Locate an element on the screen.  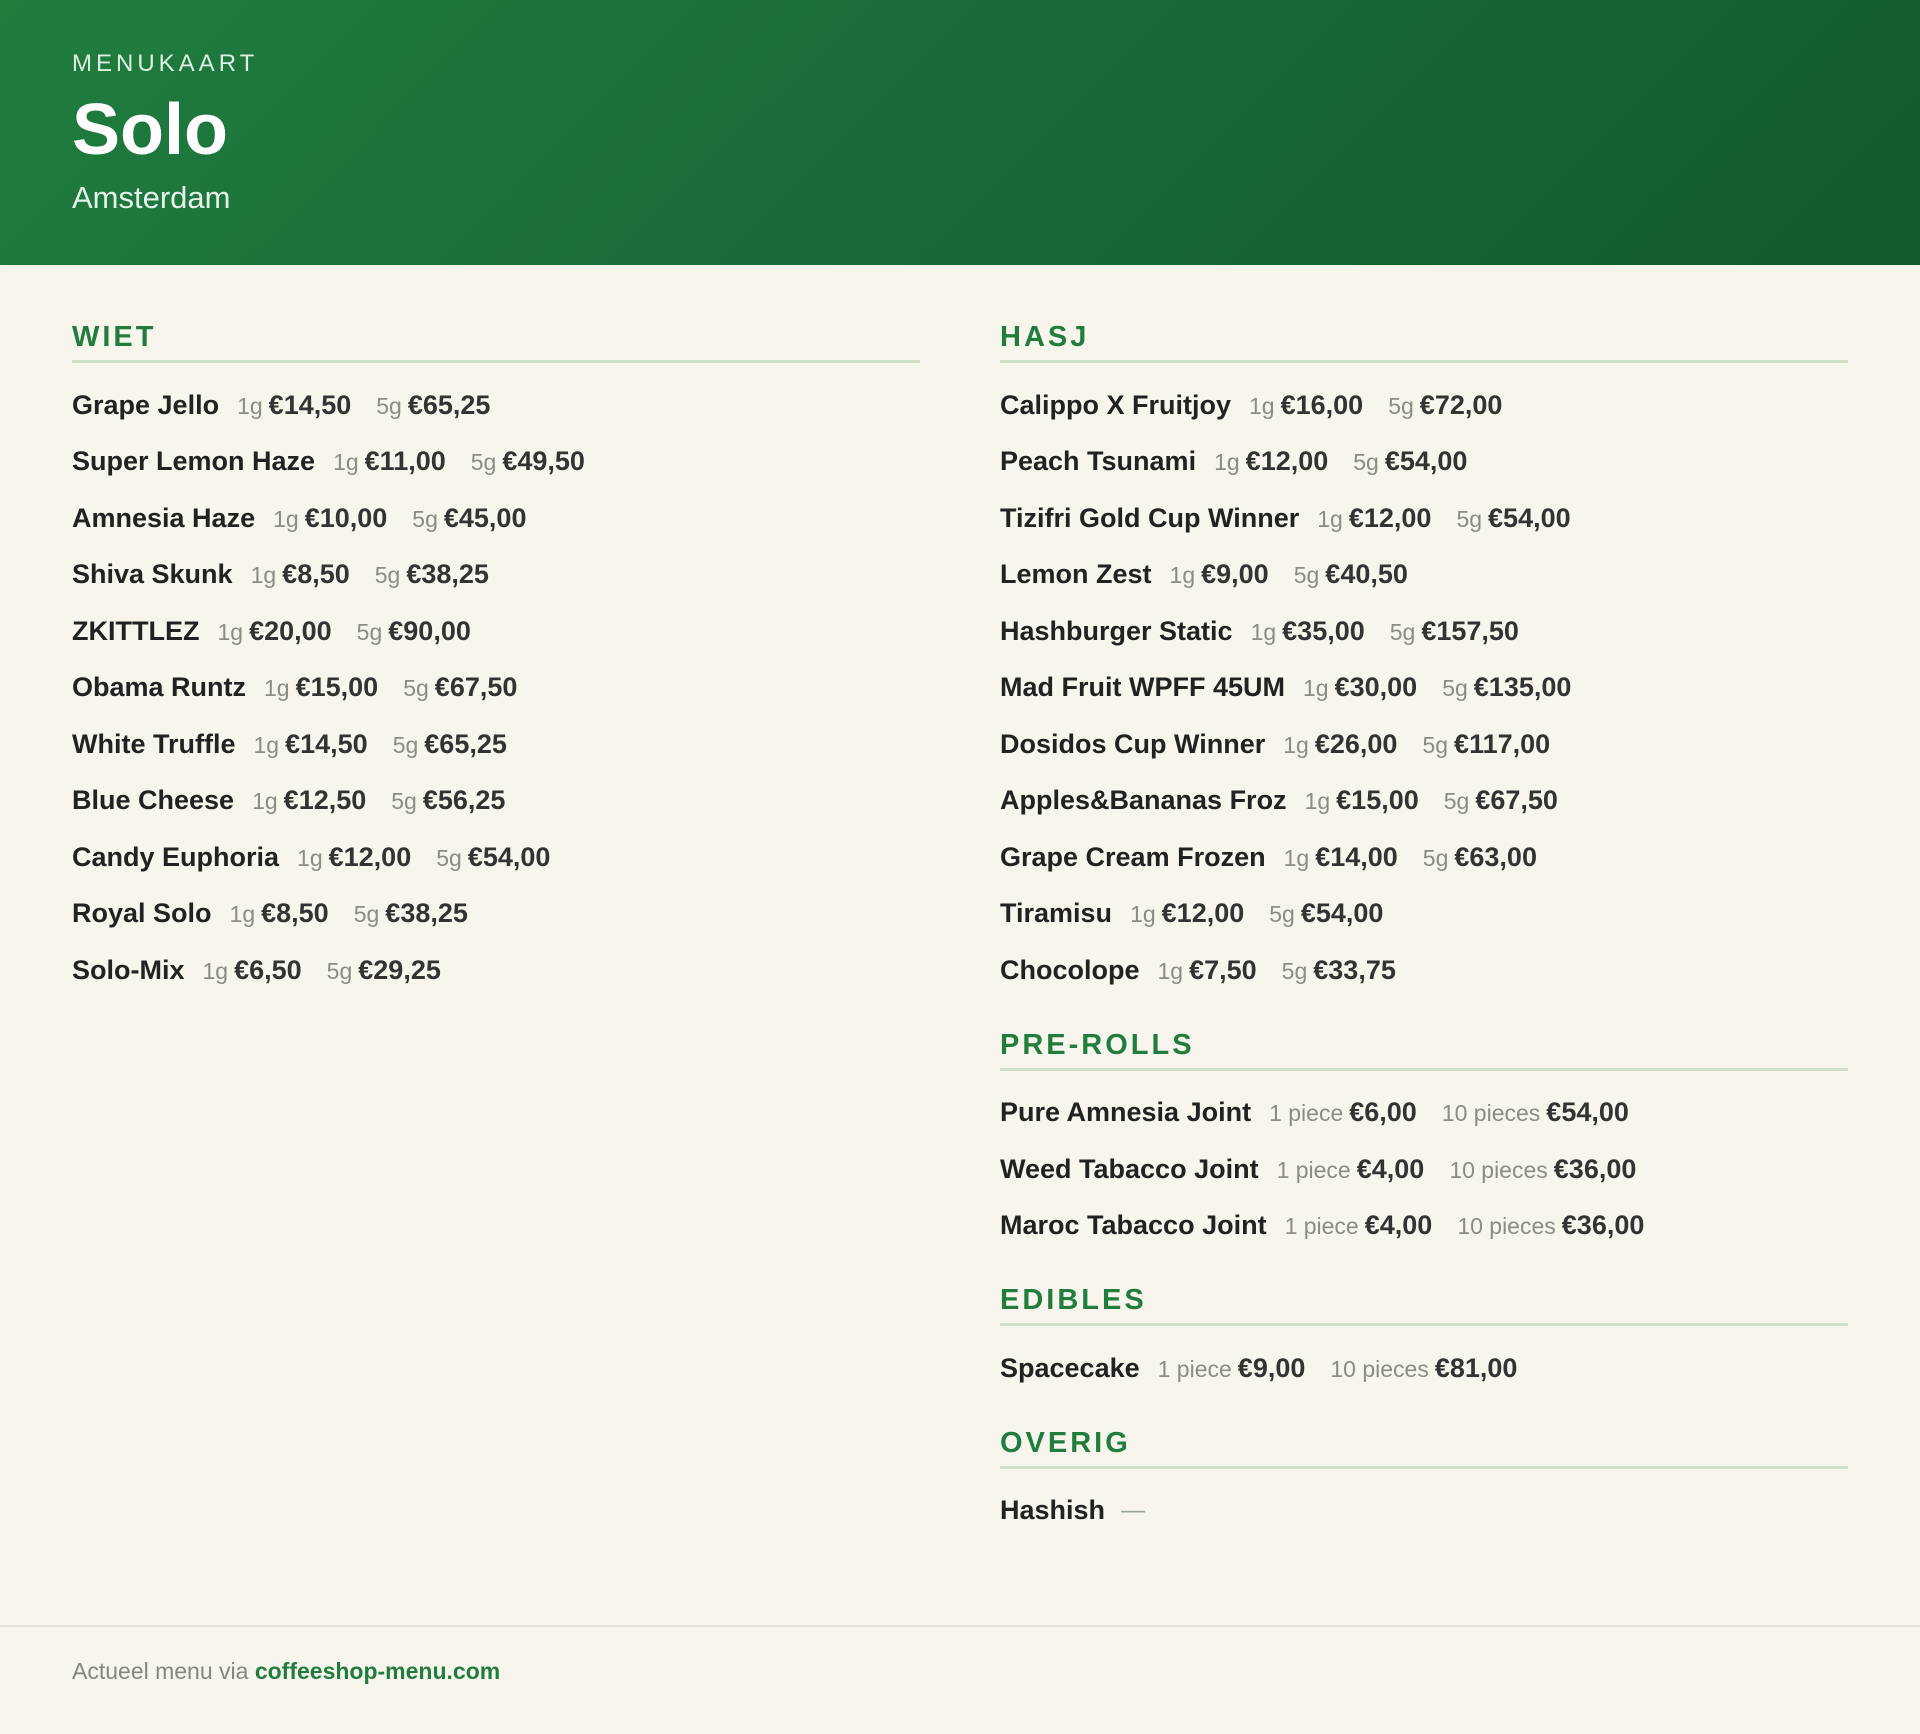
price-group: 10 pieces €36,00 is located at coordinates (1542, 1169).